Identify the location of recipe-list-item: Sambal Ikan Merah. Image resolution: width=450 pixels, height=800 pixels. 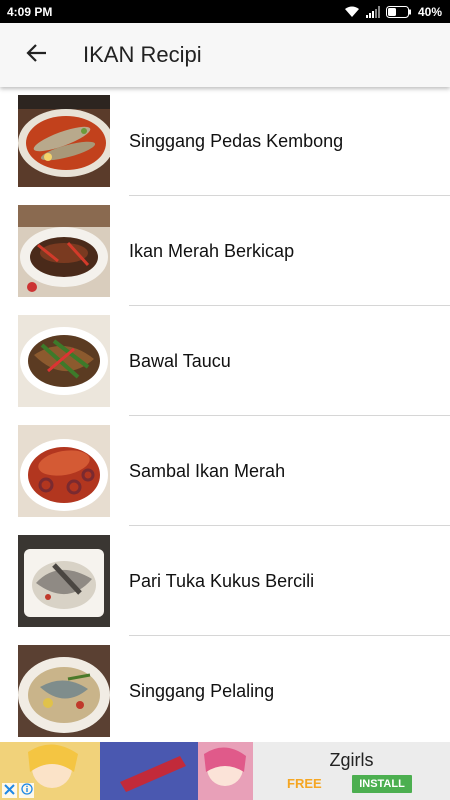
(225, 472).